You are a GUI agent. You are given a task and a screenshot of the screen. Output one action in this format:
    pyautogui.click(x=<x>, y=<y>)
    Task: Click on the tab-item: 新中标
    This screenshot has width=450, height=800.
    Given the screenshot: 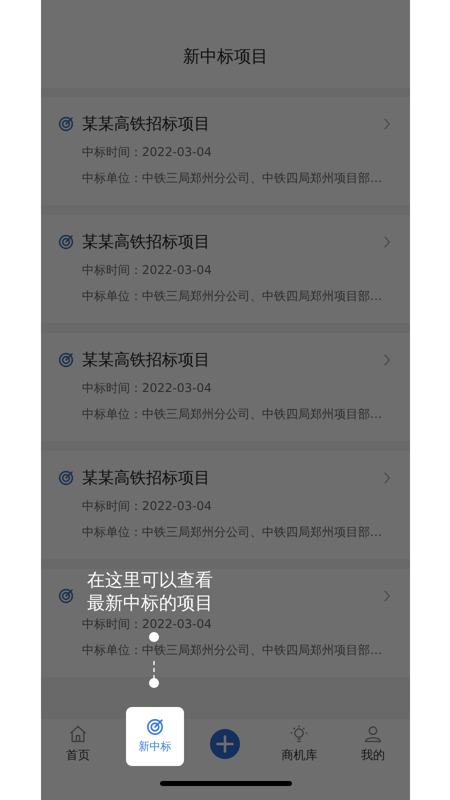 What is the action you would take?
    pyautogui.click(x=155, y=736)
    